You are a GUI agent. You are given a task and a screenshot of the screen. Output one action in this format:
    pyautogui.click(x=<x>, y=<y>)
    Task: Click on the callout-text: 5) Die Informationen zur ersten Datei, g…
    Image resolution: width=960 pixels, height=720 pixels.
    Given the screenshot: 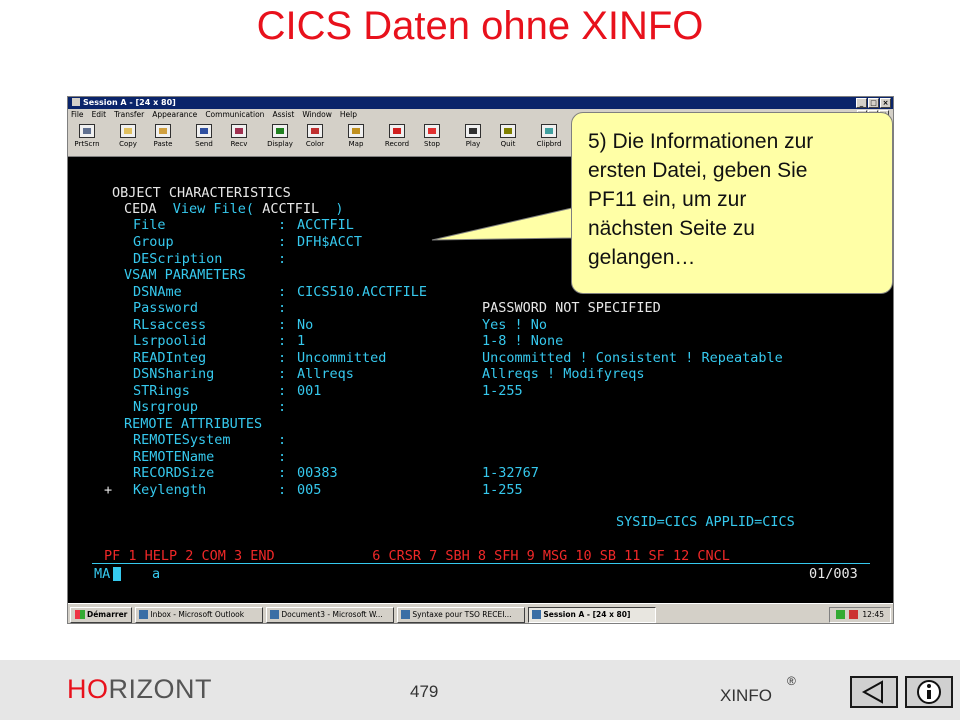 What is the action you would take?
    pyautogui.click(x=701, y=199)
    